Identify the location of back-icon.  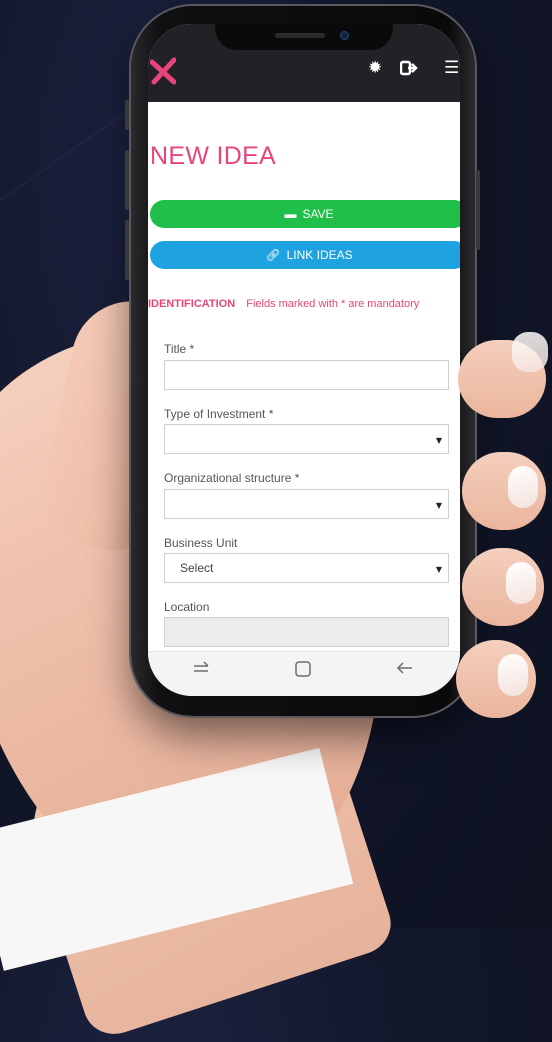
(405, 670).